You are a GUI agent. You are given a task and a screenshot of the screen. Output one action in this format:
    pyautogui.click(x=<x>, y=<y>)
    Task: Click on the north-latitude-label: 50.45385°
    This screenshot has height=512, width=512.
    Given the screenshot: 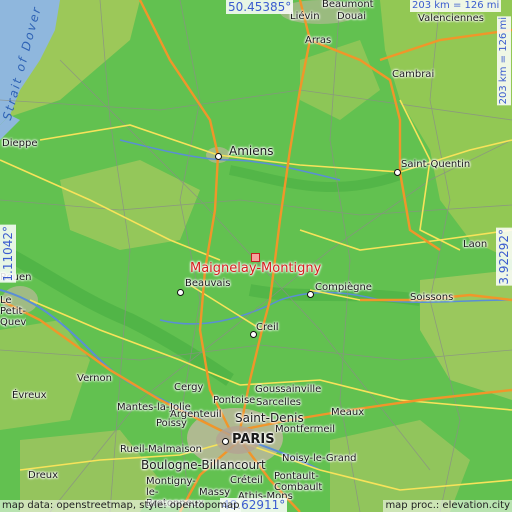 What is the action you would take?
    pyautogui.click(x=260, y=7)
    